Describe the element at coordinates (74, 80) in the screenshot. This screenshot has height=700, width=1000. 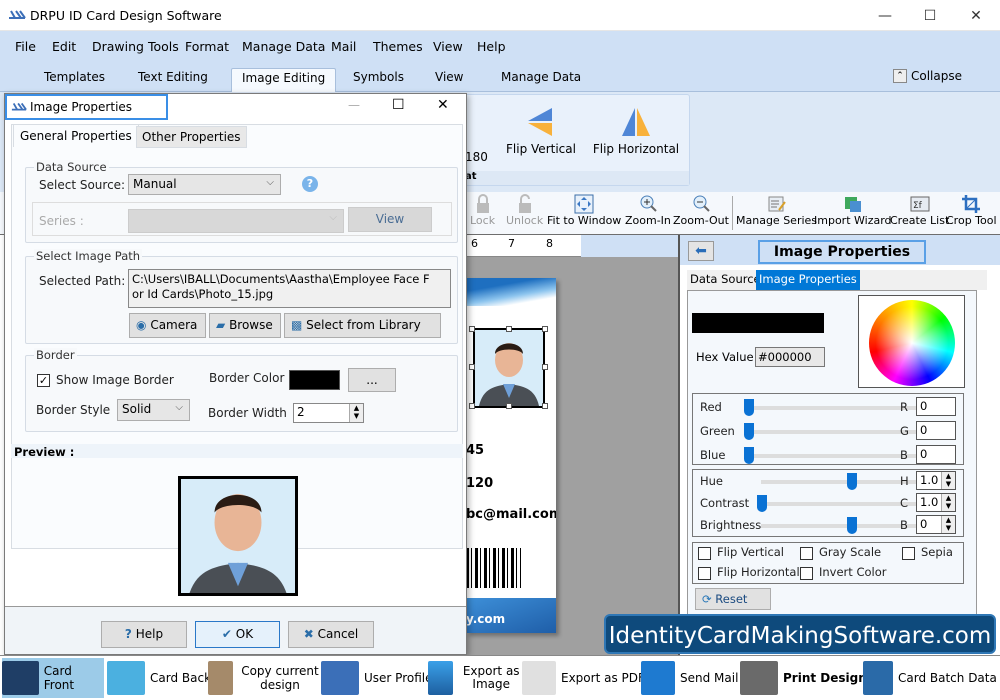
I see `tab-templates: Templates` at that location.